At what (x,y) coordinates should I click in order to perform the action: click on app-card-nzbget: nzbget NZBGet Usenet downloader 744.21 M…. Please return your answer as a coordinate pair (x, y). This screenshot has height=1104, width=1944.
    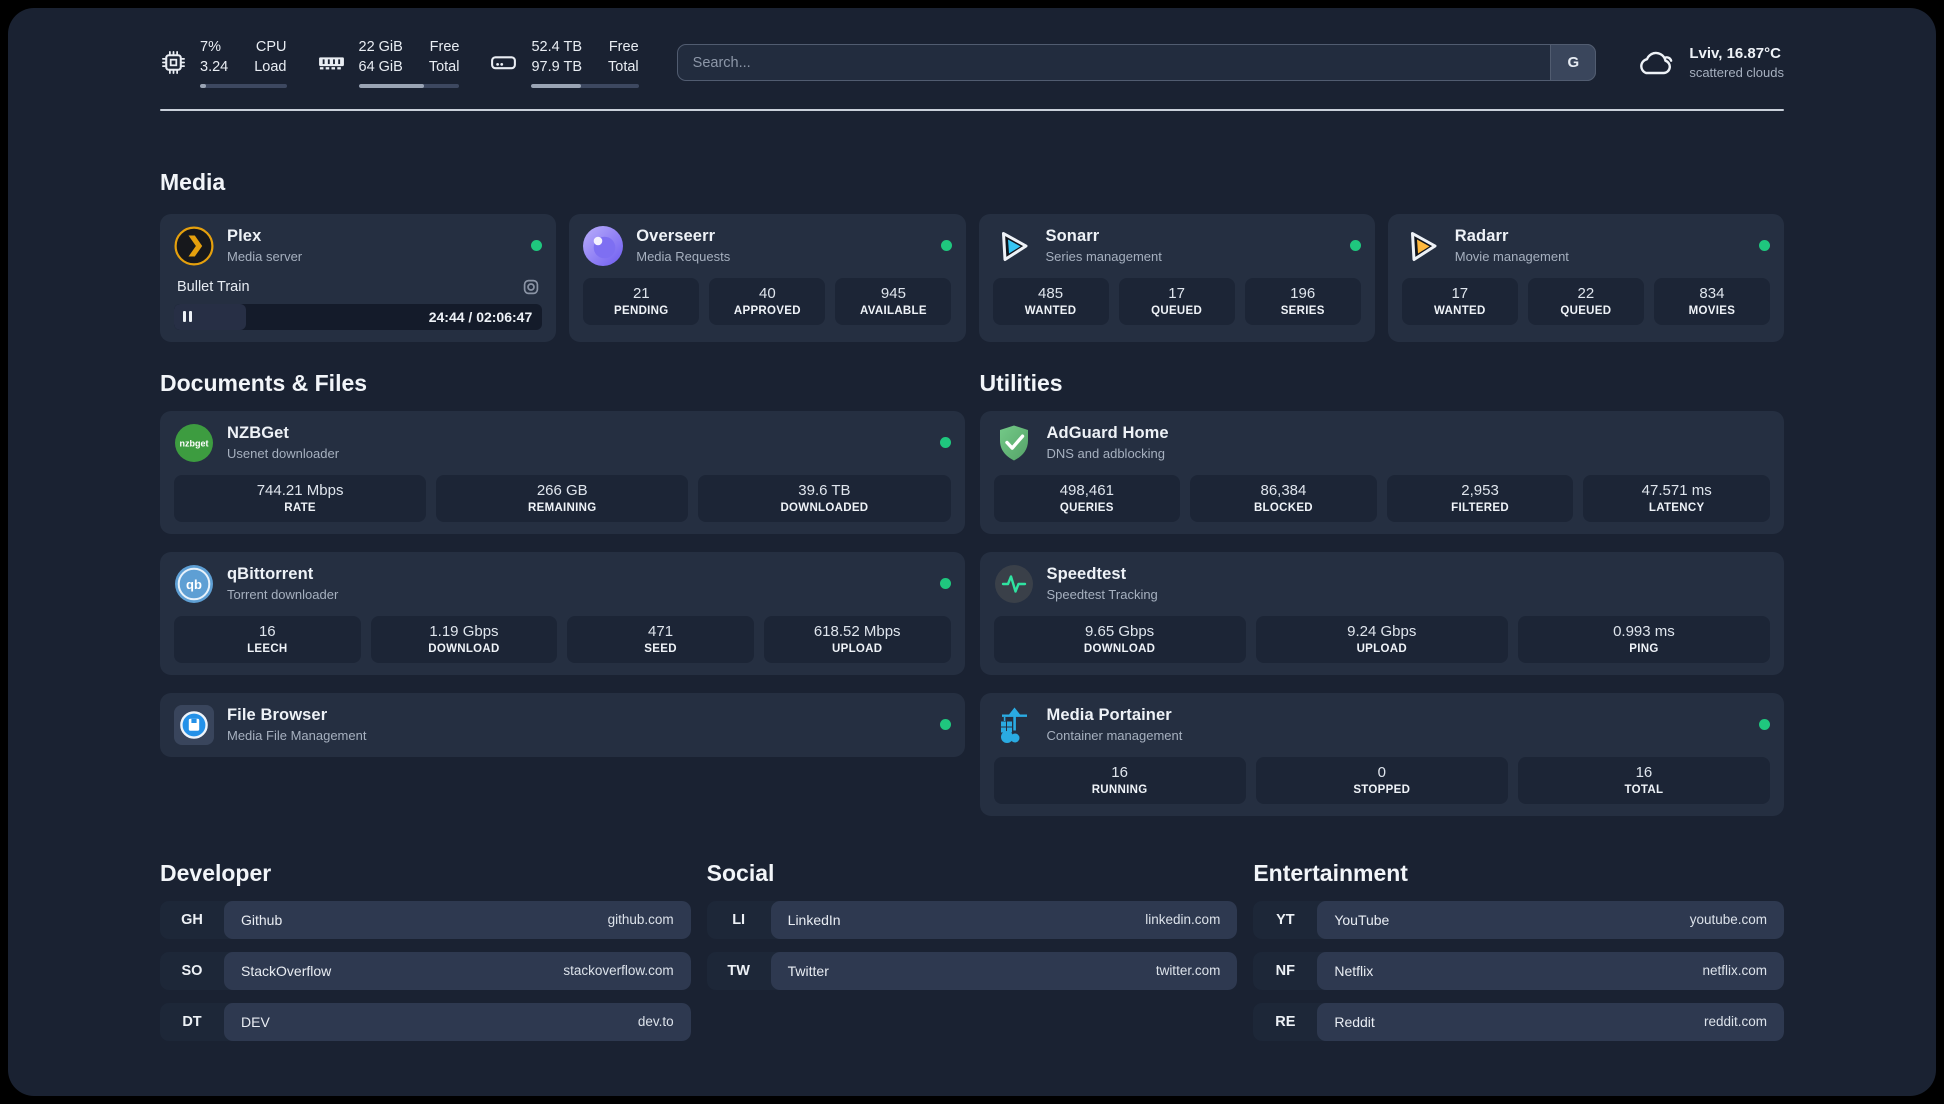
    Looking at the image, I should click on (562, 472).